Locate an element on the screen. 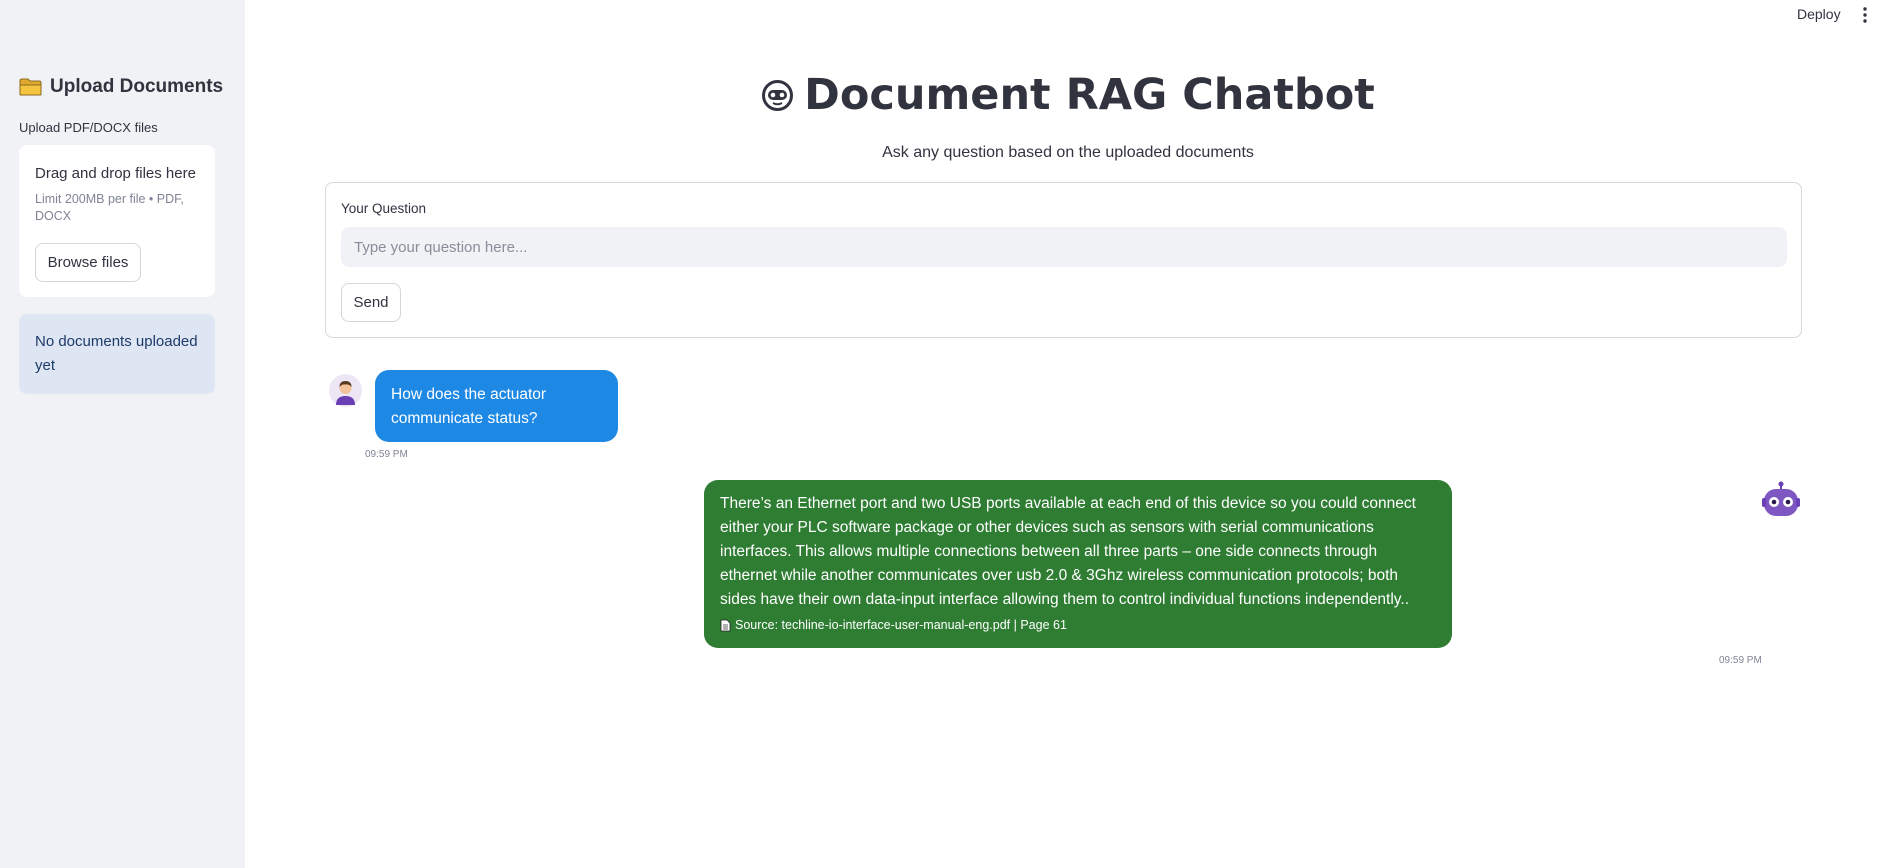 Image resolution: width=1891 pixels, height=868 pixels. upload-label: Upload PDF/DOCX files is located at coordinates (88, 127).